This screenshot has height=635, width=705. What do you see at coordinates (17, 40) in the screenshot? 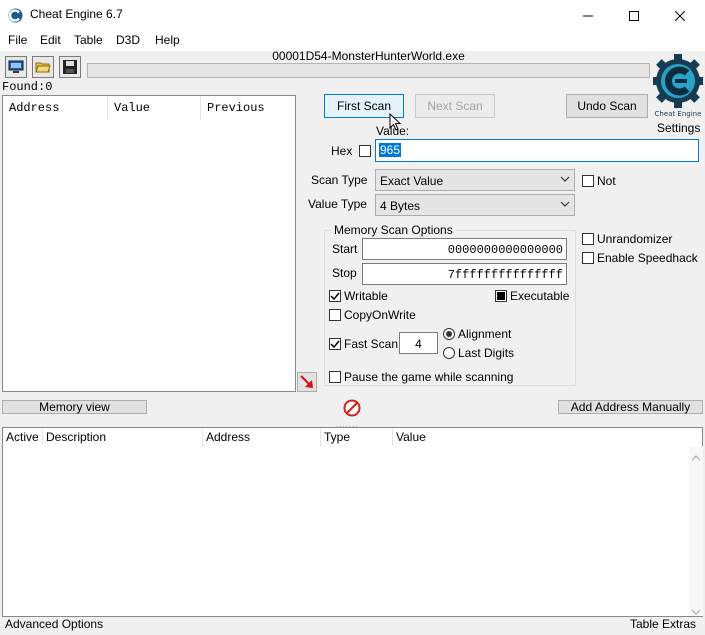
I see `menu-file: File` at bounding box center [17, 40].